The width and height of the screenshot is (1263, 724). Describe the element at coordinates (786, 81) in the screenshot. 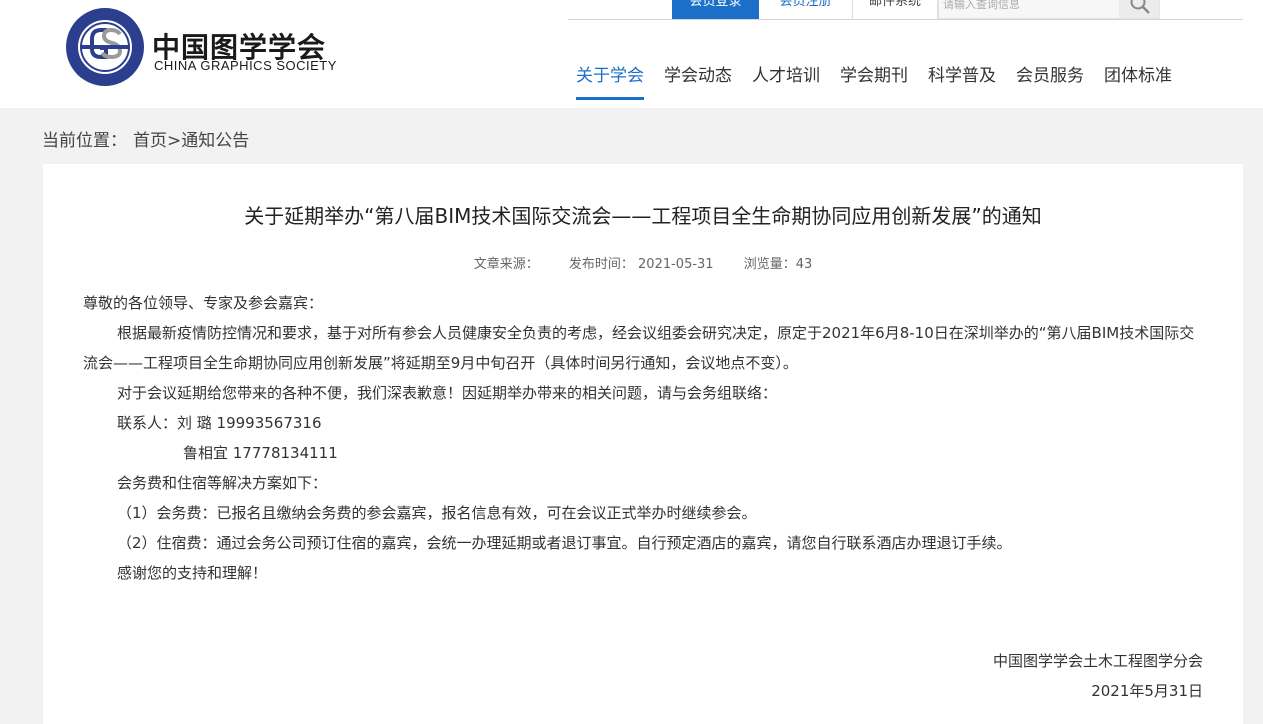

I see `nav-item-training: 人才培训` at that location.